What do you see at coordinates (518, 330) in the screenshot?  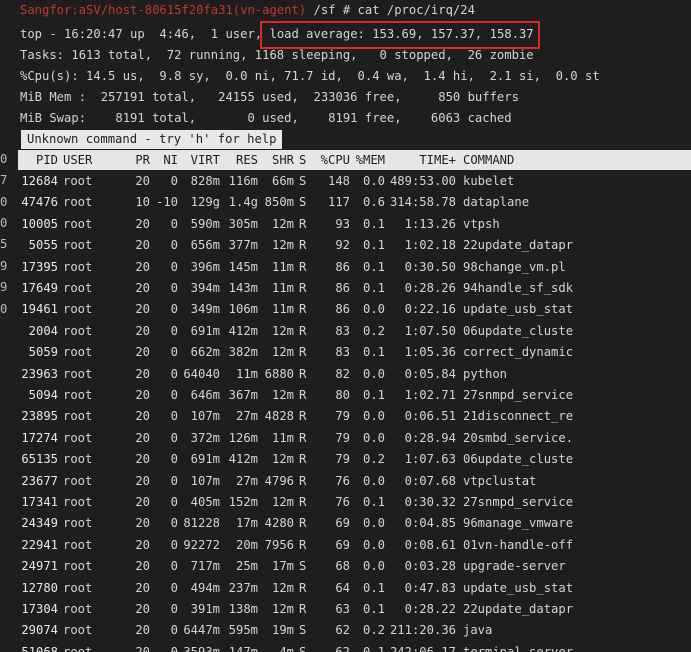 I see `cell-command: 06update_cluste` at bounding box center [518, 330].